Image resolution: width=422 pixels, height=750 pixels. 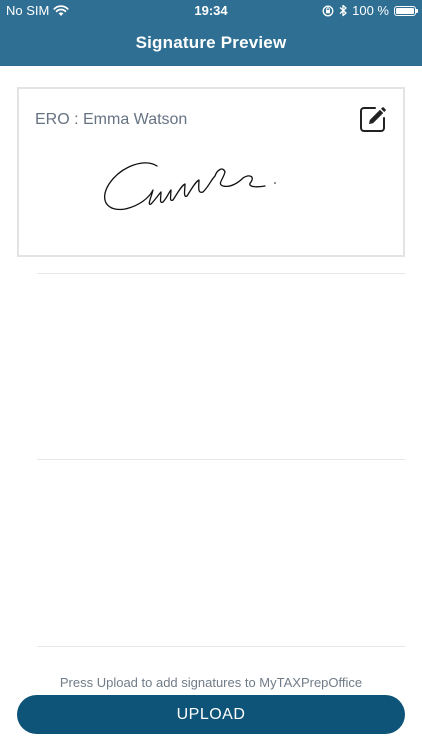 I want to click on status-bar: No SIM 19:34 100 %, so click(x=211, y=11).